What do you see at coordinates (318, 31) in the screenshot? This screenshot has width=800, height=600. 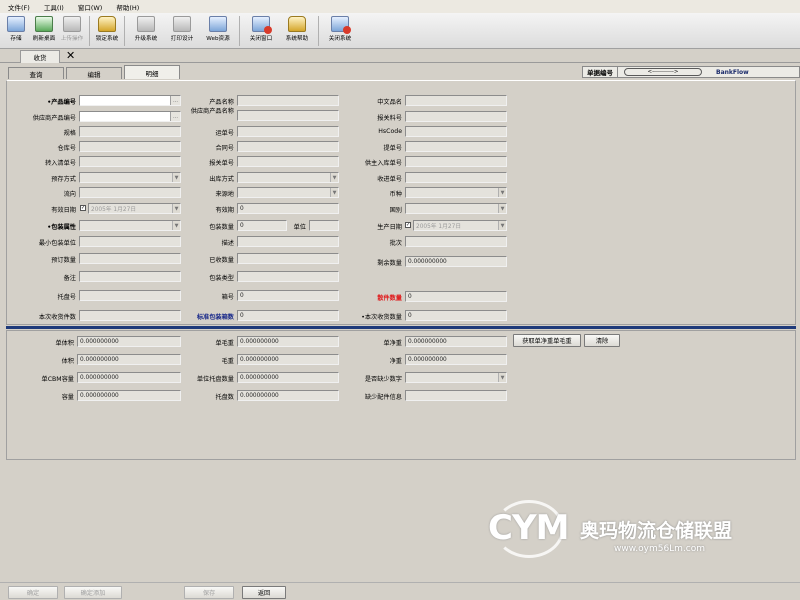 I see `toolbar-separator` at bounding box center [318, 31].